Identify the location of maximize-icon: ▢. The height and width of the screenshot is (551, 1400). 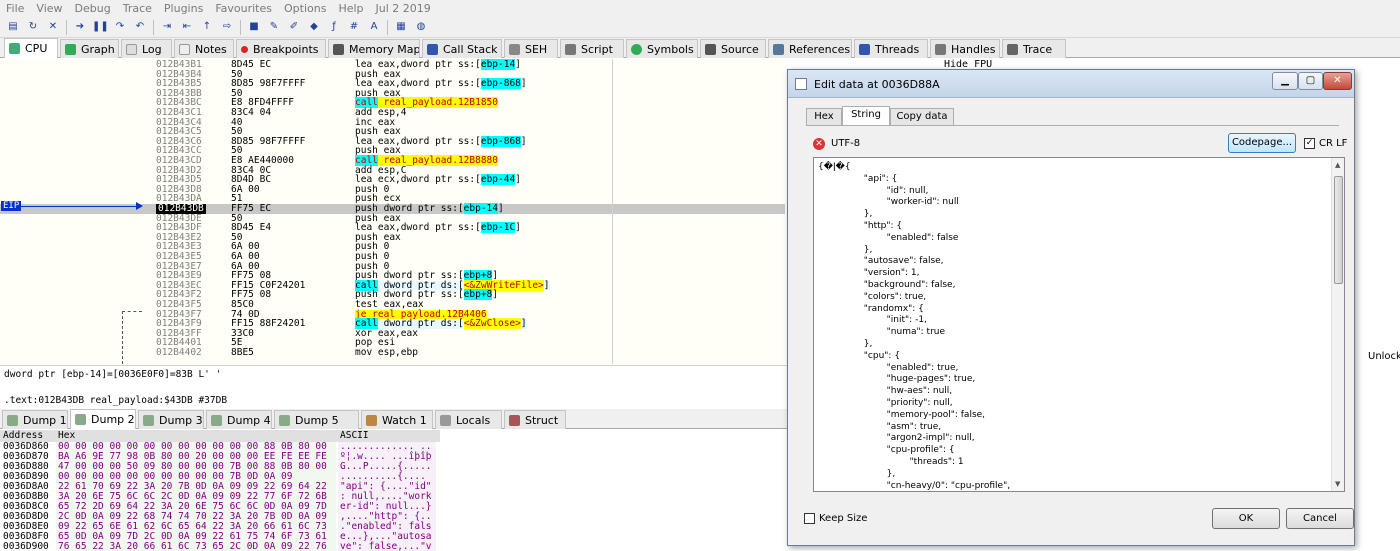
(1310, 81).